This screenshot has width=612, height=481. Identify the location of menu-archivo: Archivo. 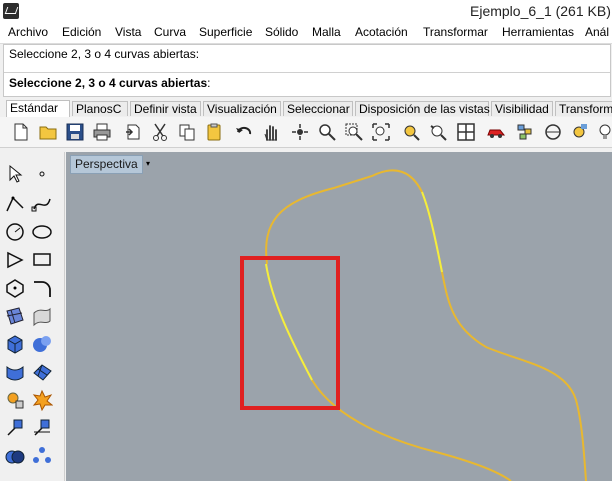
(28, 32).